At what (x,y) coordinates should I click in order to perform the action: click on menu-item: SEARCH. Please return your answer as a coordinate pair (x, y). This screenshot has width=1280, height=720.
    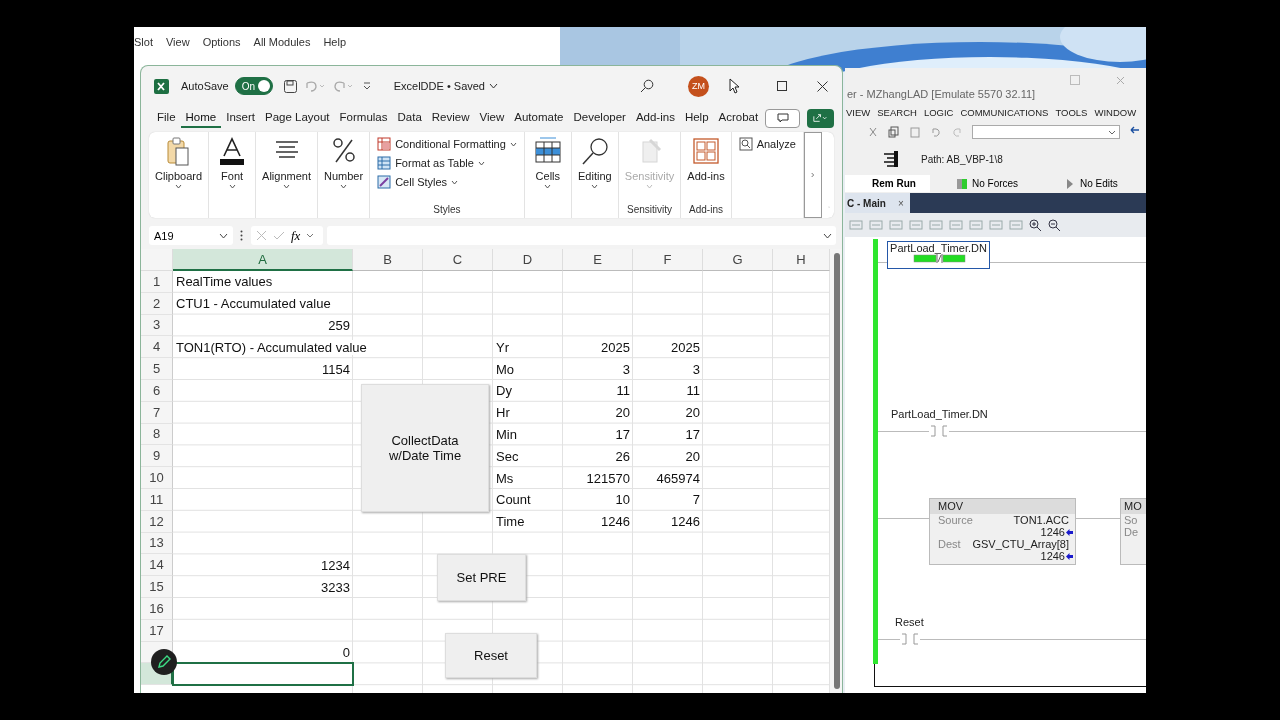
    Looking at the image, I should click on (897, 112).